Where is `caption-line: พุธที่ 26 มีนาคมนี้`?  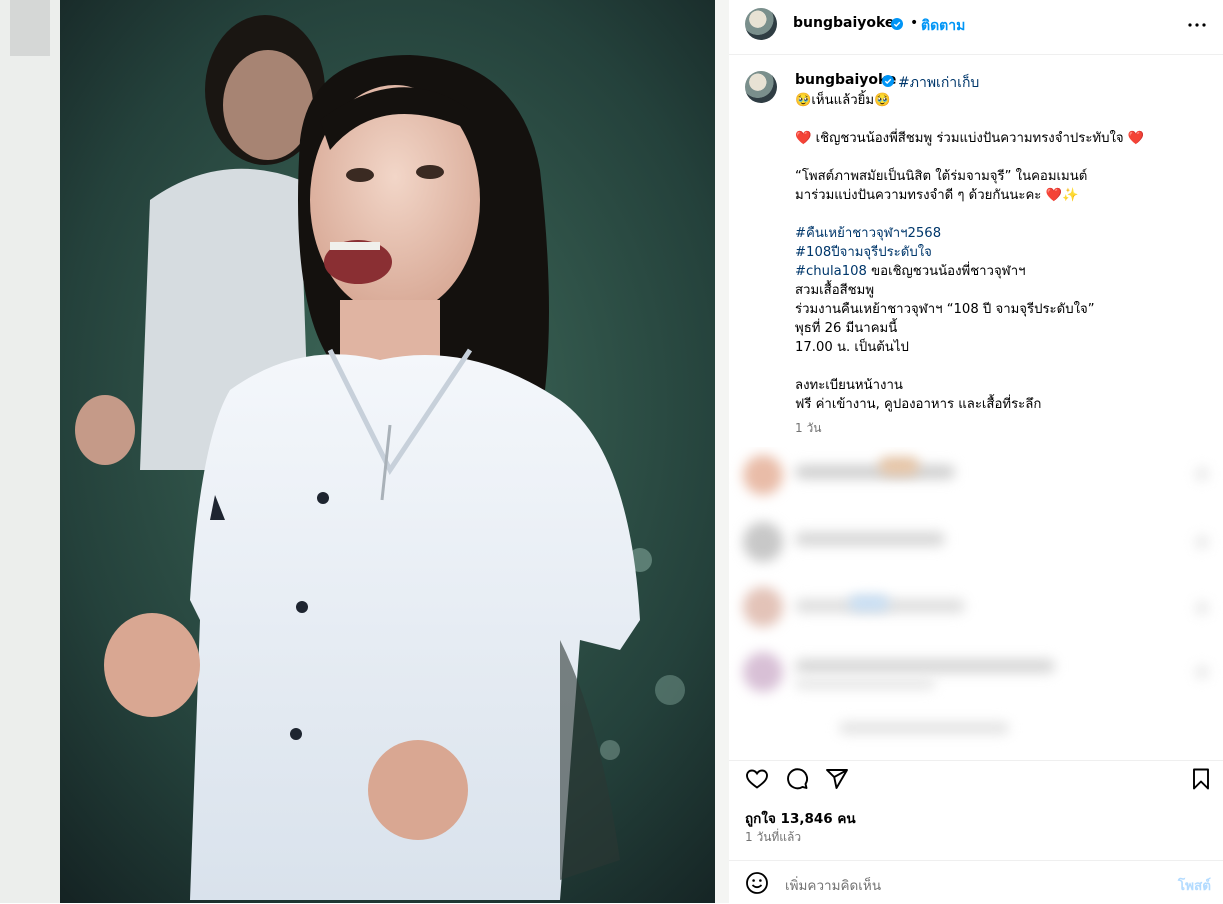 caption-line: พุธที่ 26 มีนาคมนี้ is located at coordinates (846, 328).